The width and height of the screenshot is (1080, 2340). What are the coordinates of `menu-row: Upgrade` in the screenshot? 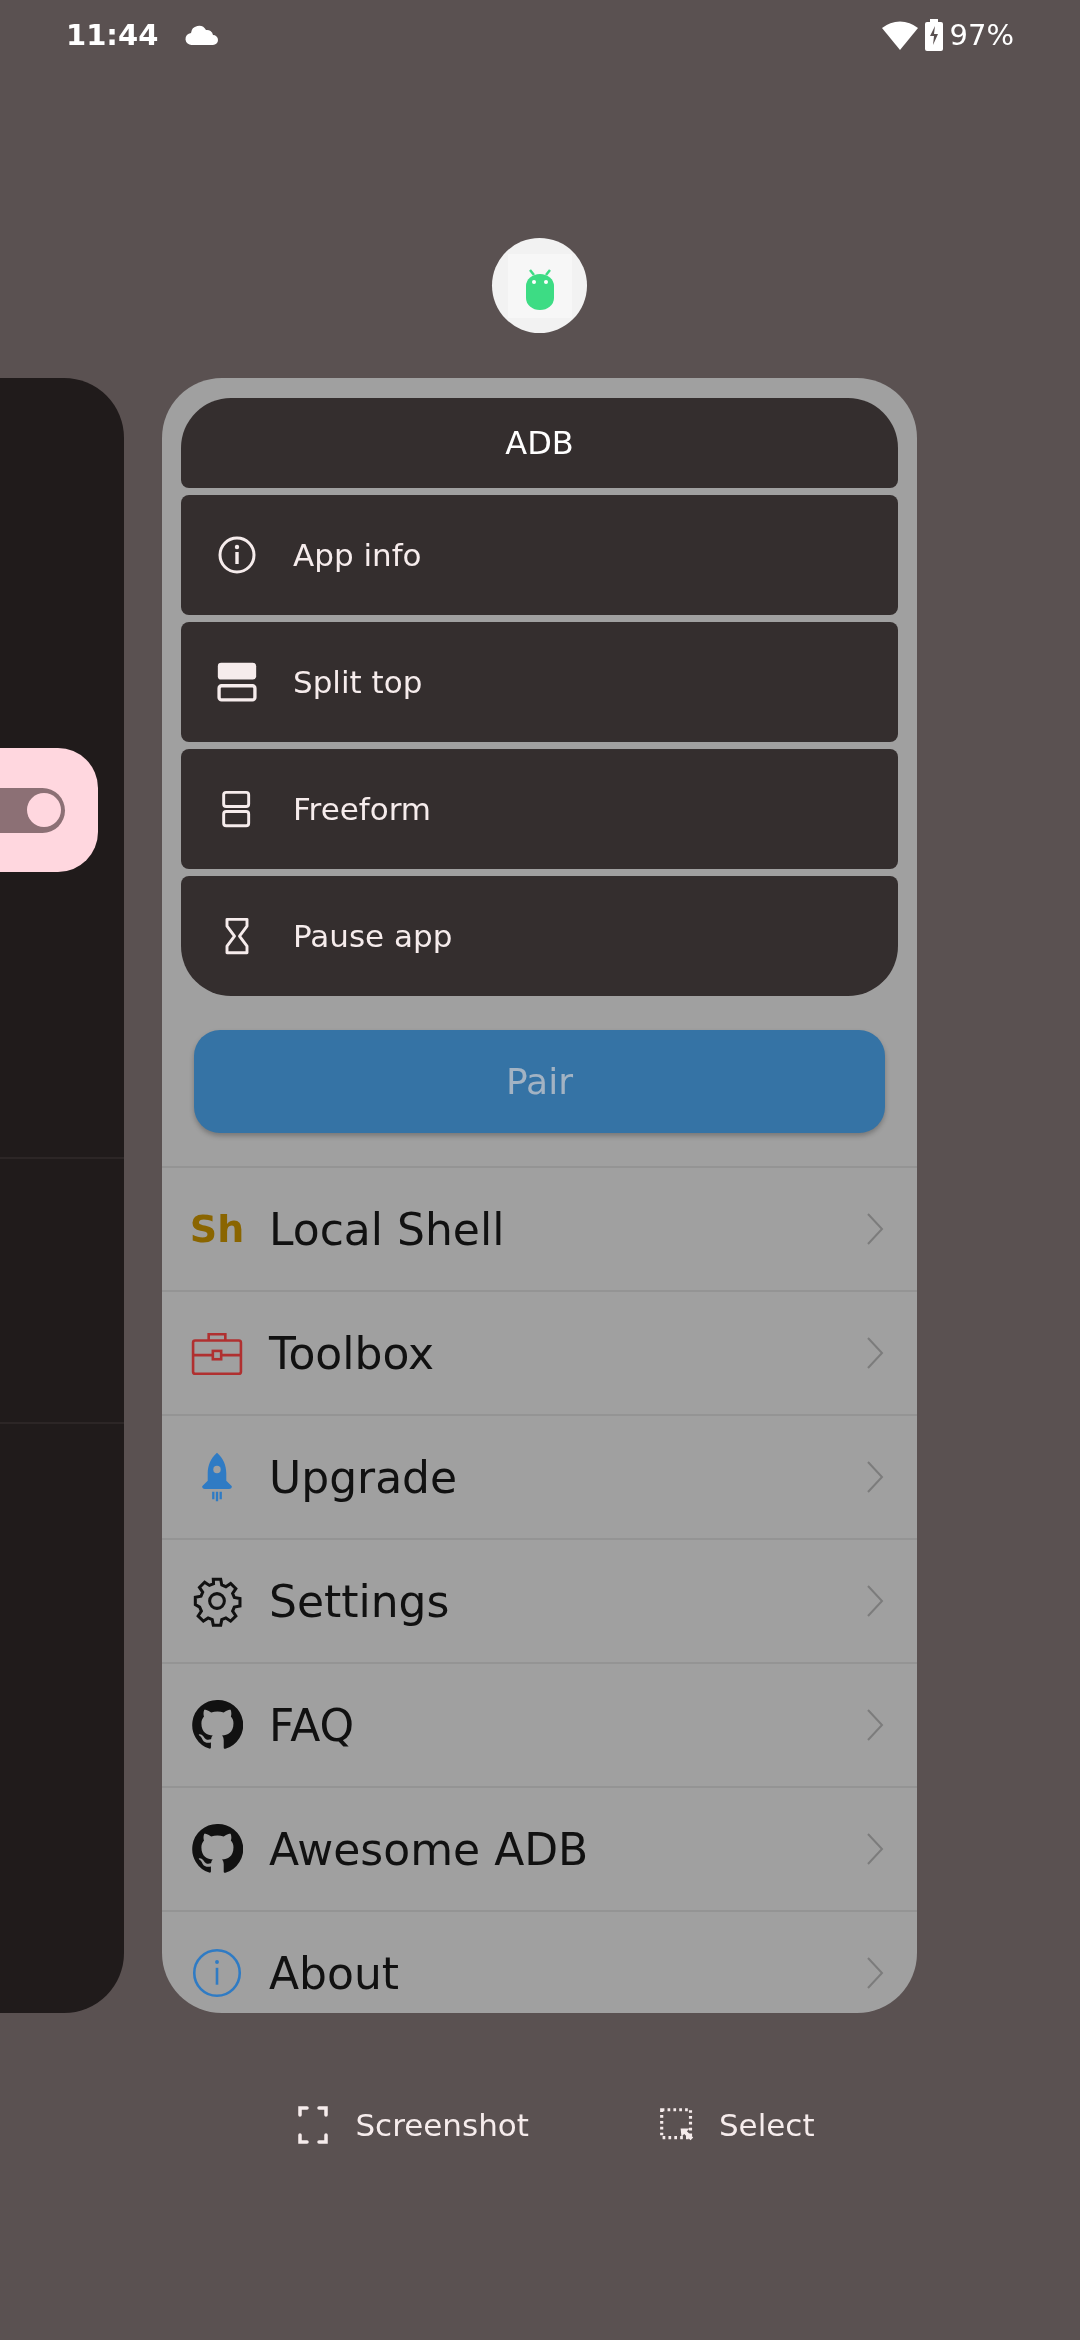 It's located at (539, 1478).